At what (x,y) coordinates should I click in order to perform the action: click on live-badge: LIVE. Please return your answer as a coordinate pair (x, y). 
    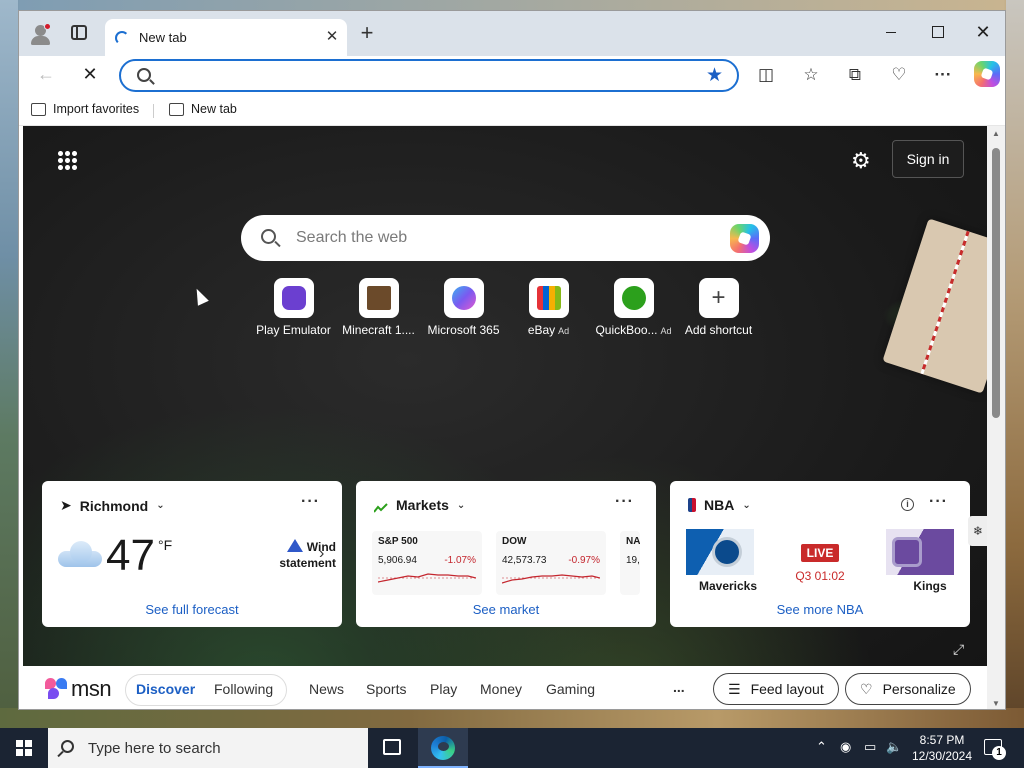
    Looking at the image, I should click on (820, 553).